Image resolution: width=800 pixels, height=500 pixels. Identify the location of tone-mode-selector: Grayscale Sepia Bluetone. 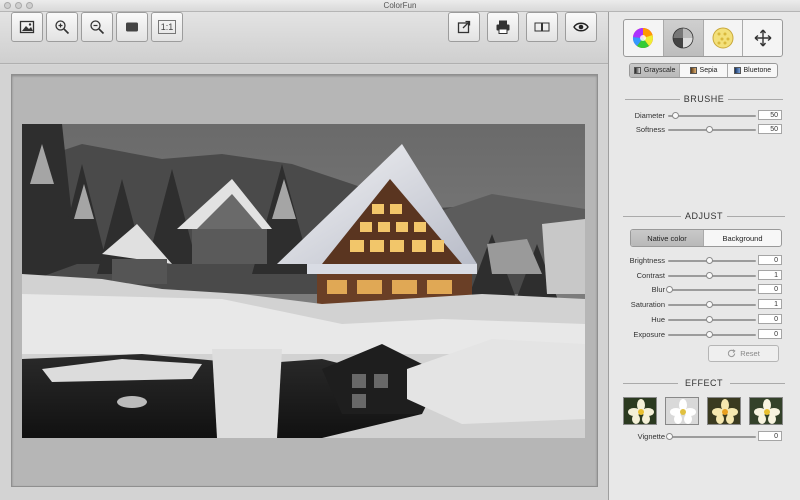
(703, 70).